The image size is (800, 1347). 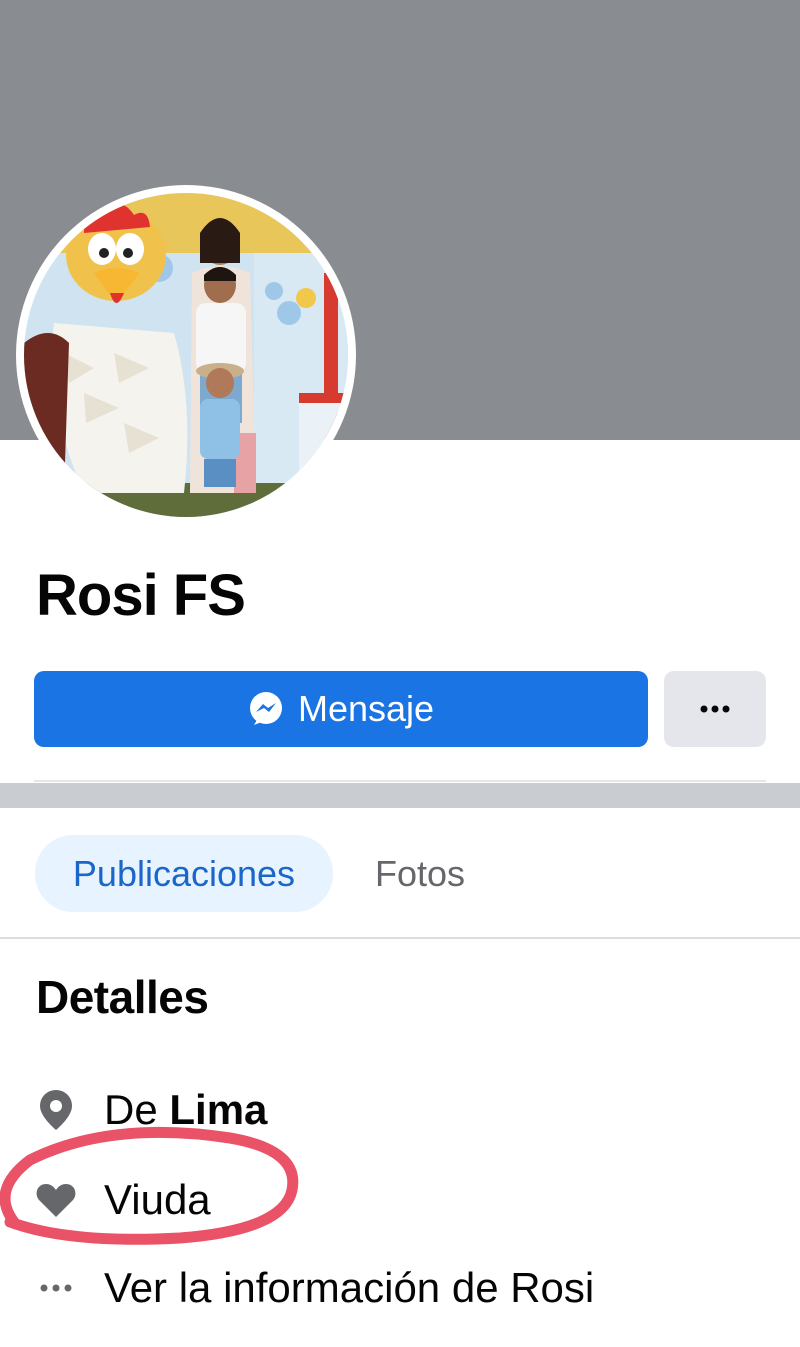 What do you see at coordinates (349, 1287) in the screenshot?
I see `see-about-info-label: Ver la información de Rosi` at bounding box center [349, 1287].